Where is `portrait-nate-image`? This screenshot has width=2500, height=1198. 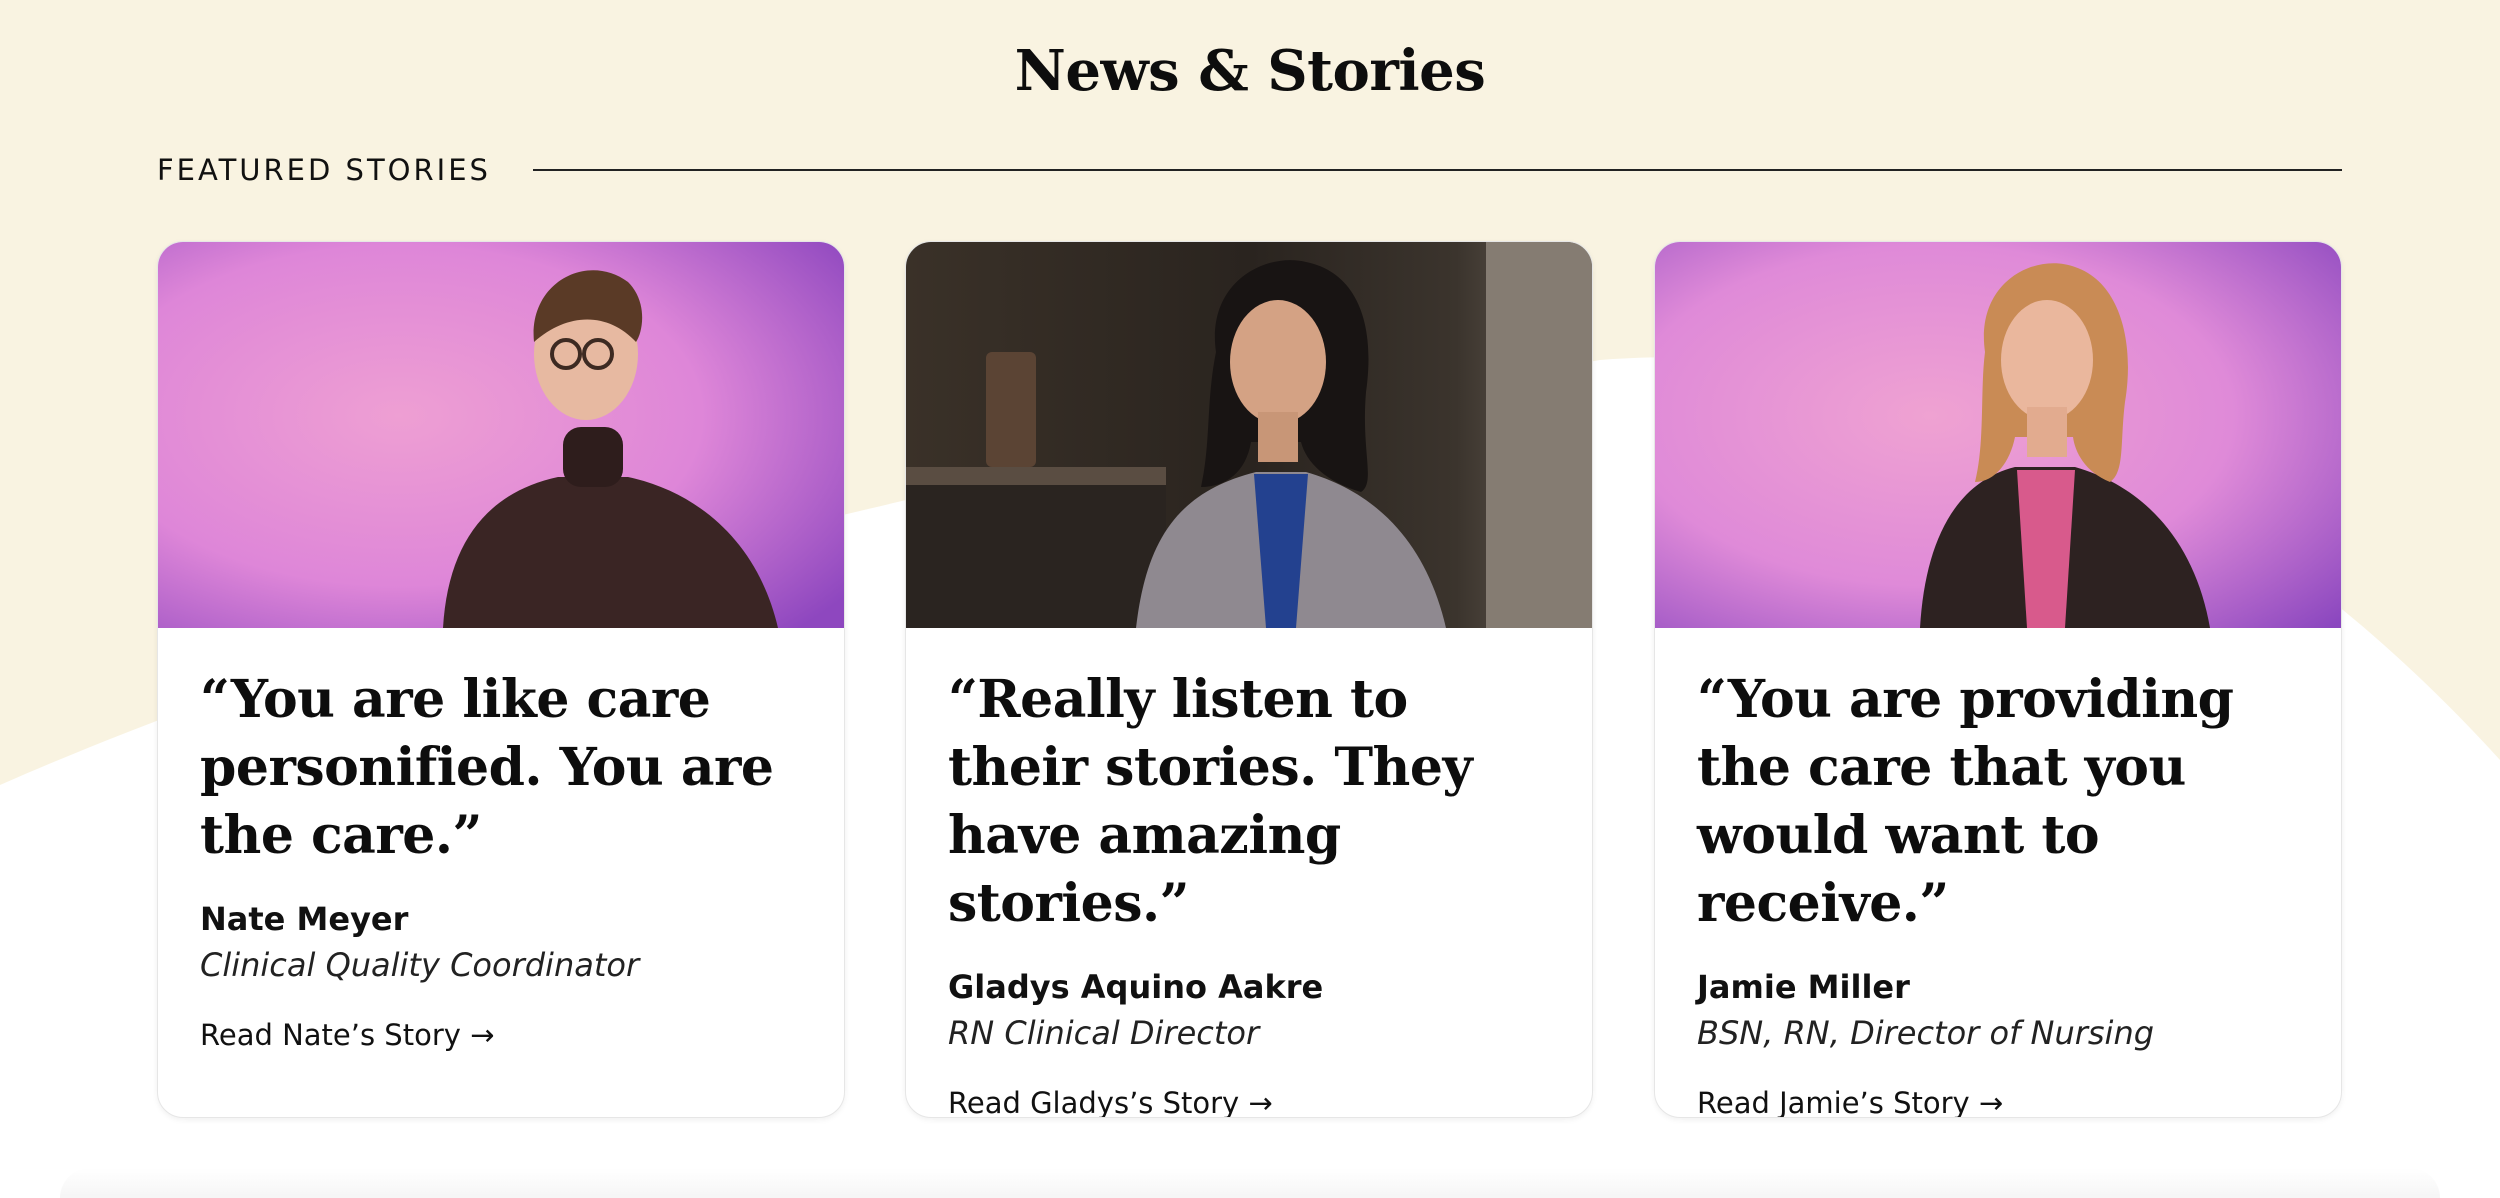
portrait-nate-image is located at coordinates (501, 435).